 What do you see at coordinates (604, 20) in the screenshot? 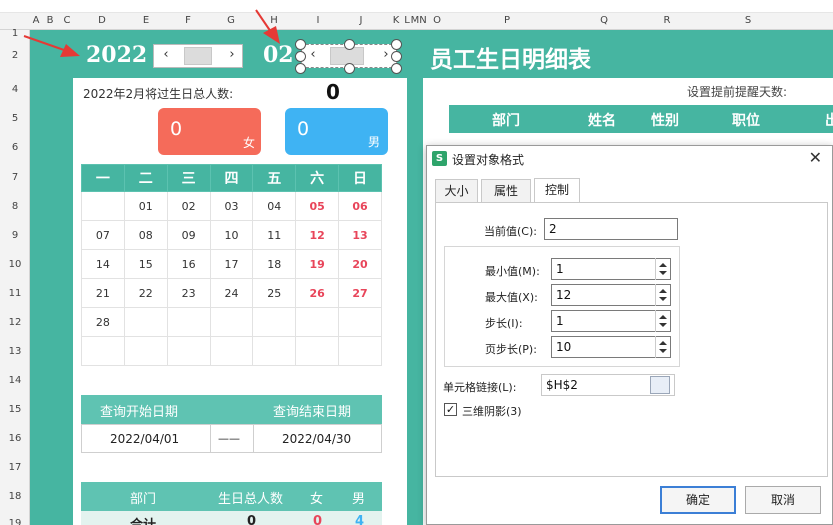
I see `col-header-q: Q` at bounding box center [604, 20].